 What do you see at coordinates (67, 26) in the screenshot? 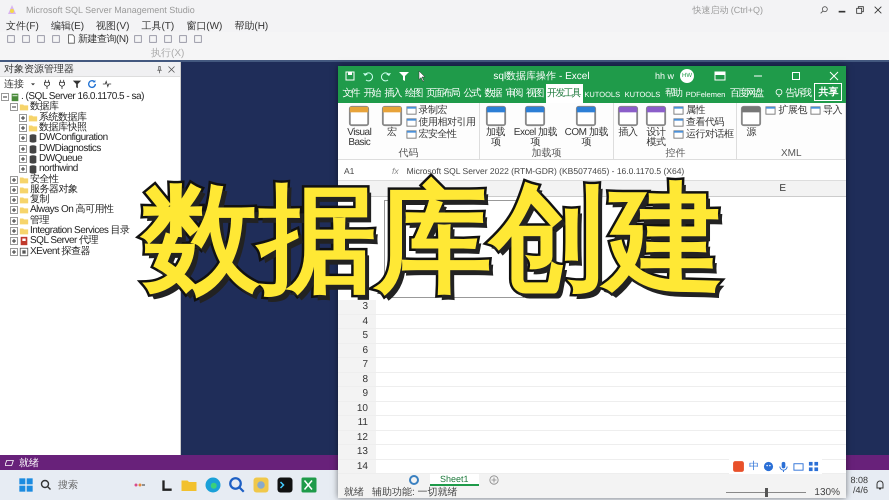
I see `menu-item: 编辑(E)` at bounding box center [67, 26].